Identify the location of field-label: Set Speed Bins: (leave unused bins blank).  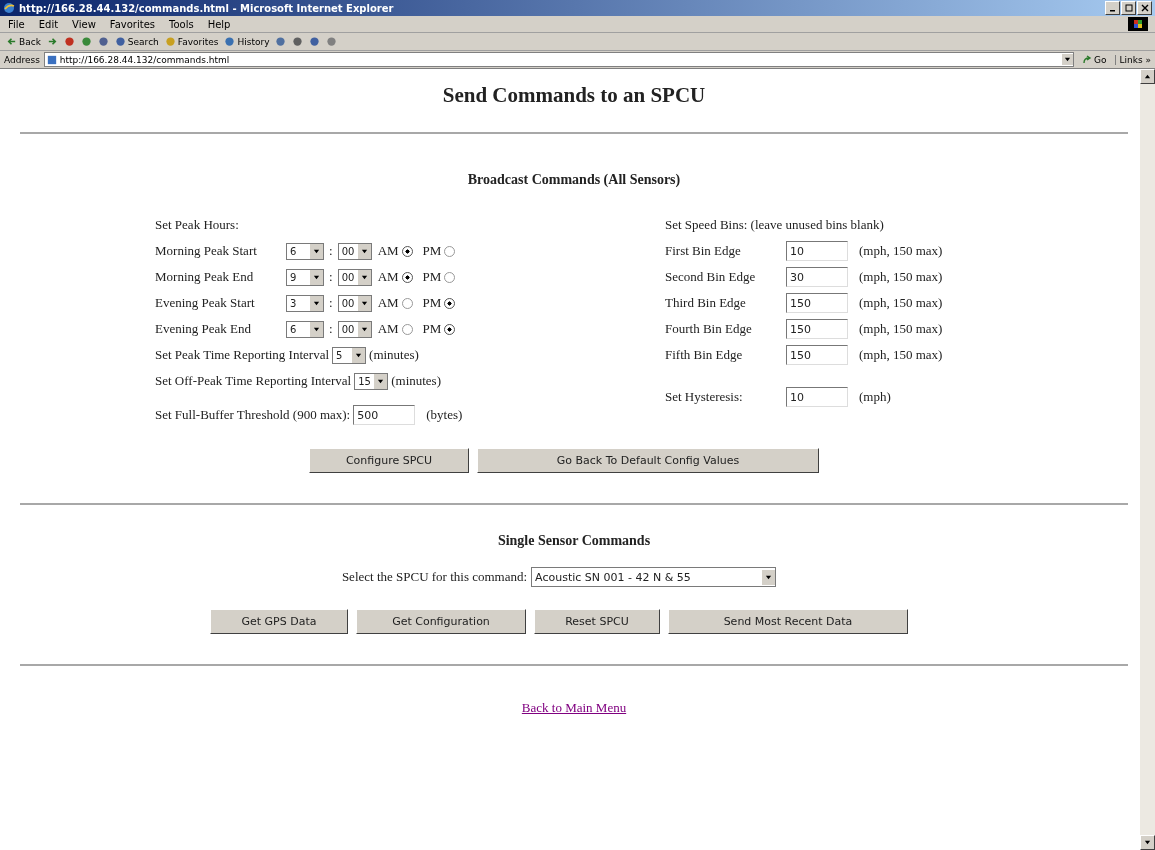
(775, 225).